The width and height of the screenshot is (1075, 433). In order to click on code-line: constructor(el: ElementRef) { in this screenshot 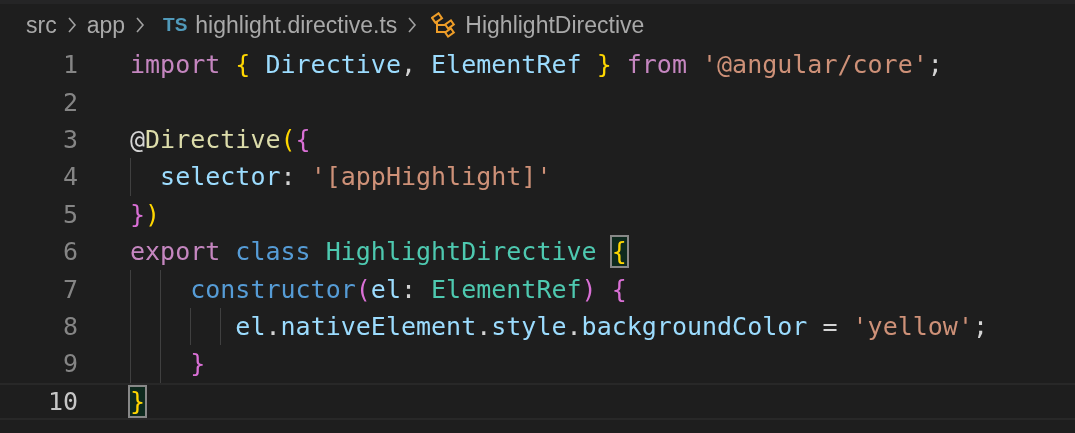, I will do `click(408, 289)`.